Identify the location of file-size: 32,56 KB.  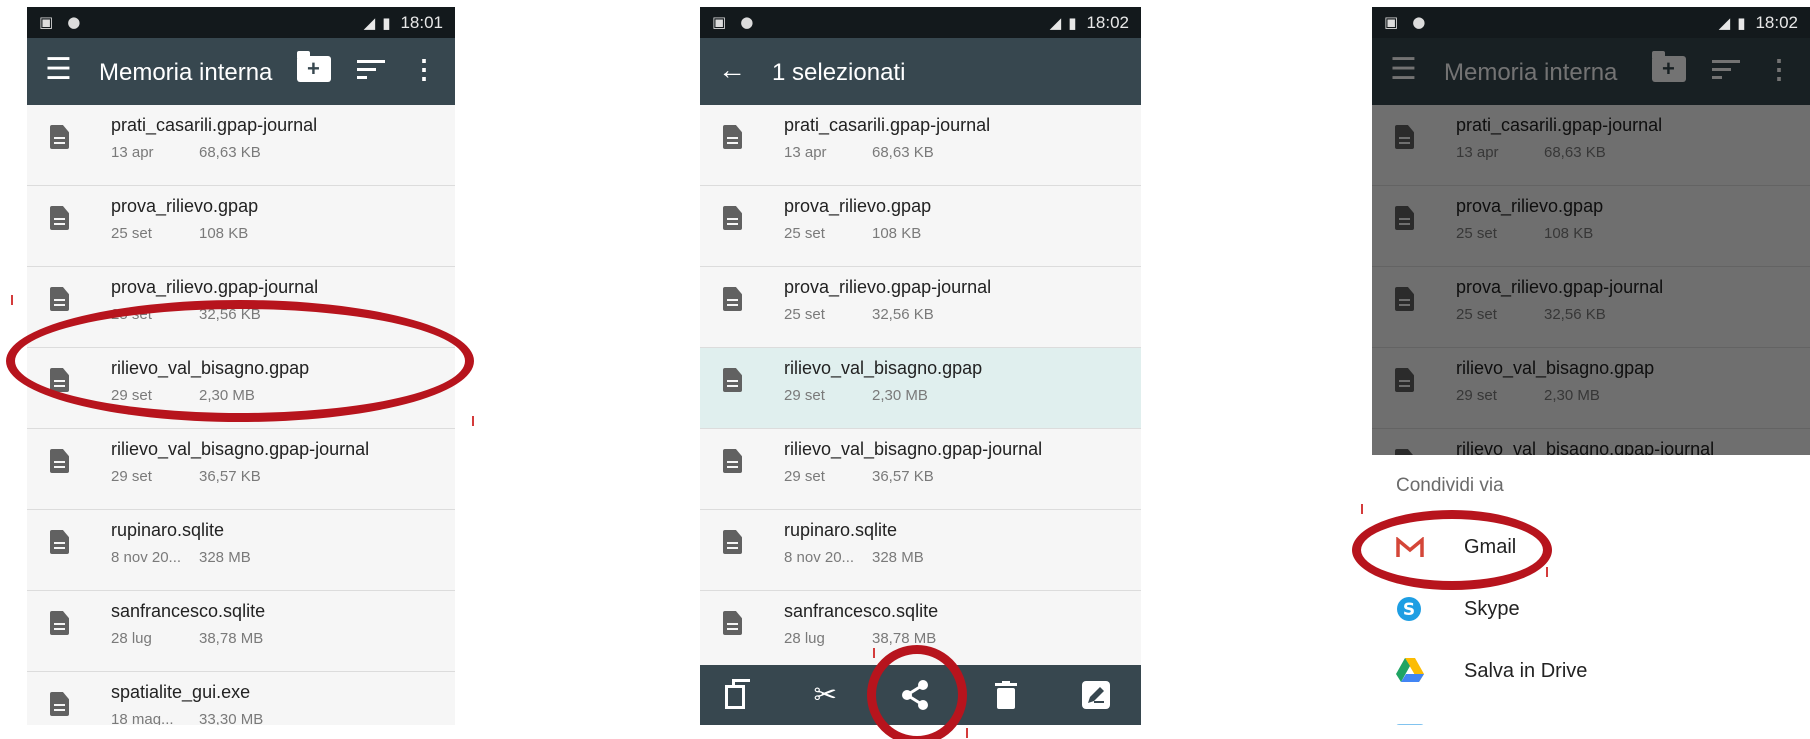
(903, 314).